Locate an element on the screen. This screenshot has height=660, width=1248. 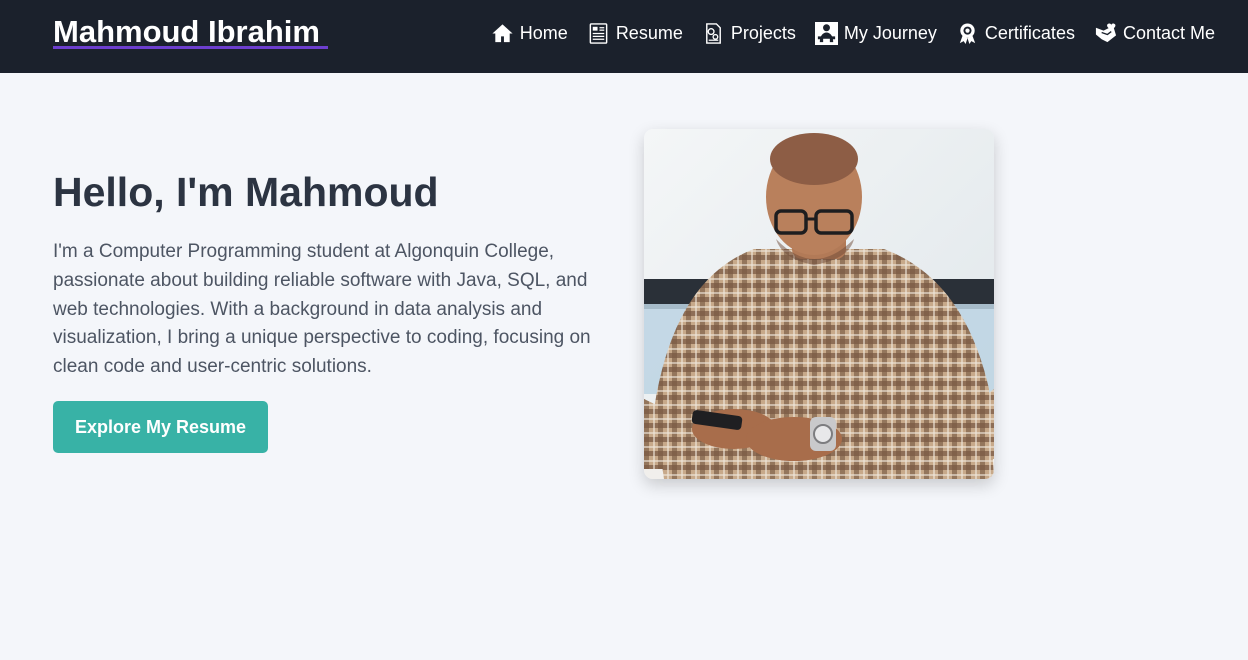
nav-item-label: Projects is located at coordinates (763, 33).